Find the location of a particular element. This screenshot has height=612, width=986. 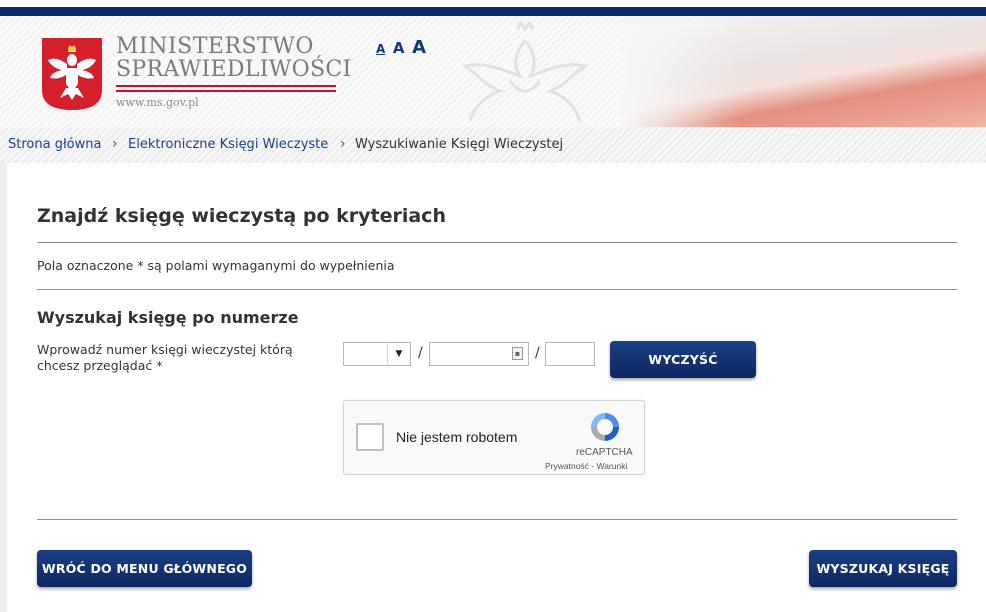

autofill-icon: ▪ is located at coordinates (517, 353).